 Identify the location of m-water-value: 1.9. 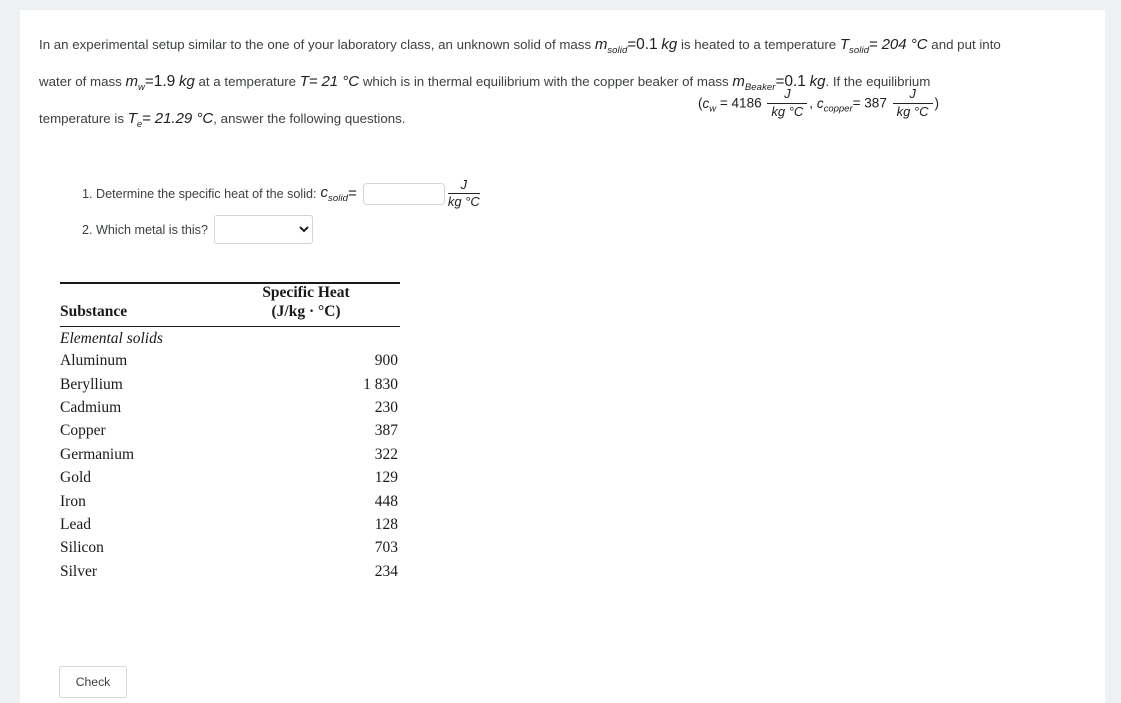
(164, 81).